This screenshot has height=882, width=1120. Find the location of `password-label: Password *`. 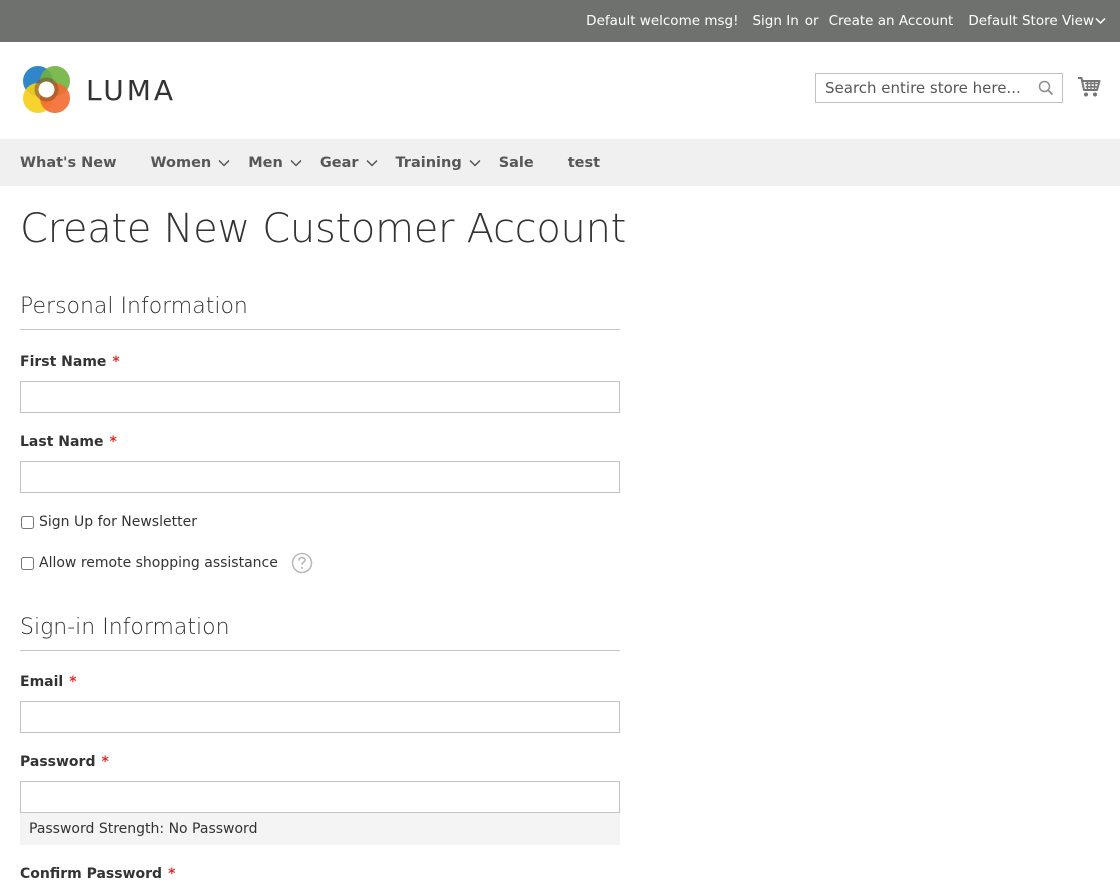

password-label: Password * is located at coordinates (64, 762).